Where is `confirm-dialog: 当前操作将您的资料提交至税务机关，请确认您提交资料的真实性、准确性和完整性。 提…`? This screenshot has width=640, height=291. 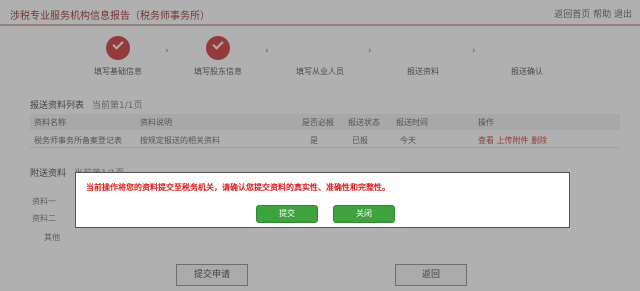
confirm-dialog: 当前操作将您的资料提交至税务机关，请确认您提交资料的真实性、准确性和完整性。 提… is located at coordinates (322, 200).